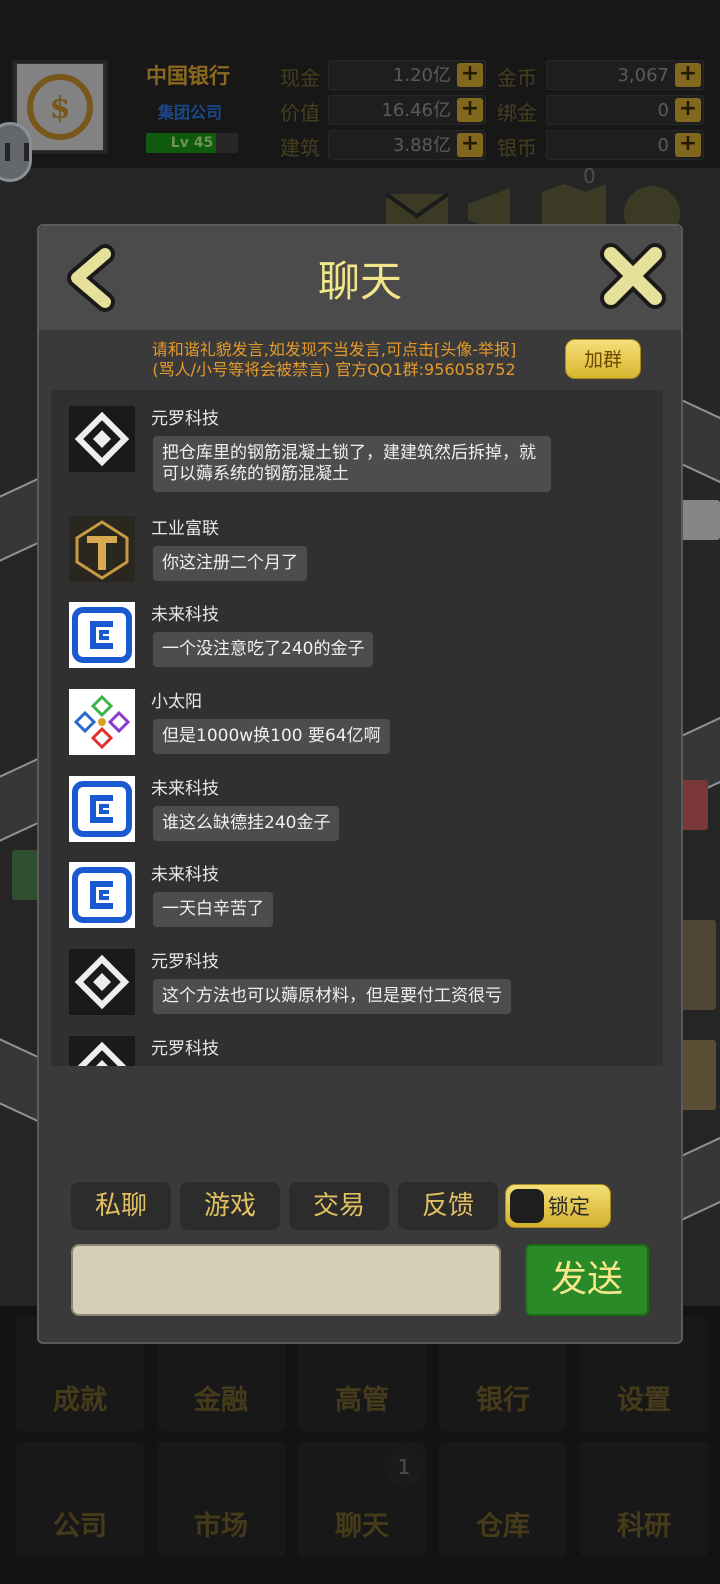 The image size is (720, 1584). I want to click on message-bubble: 一个没注意吃了240的金子, so click(263, 649).